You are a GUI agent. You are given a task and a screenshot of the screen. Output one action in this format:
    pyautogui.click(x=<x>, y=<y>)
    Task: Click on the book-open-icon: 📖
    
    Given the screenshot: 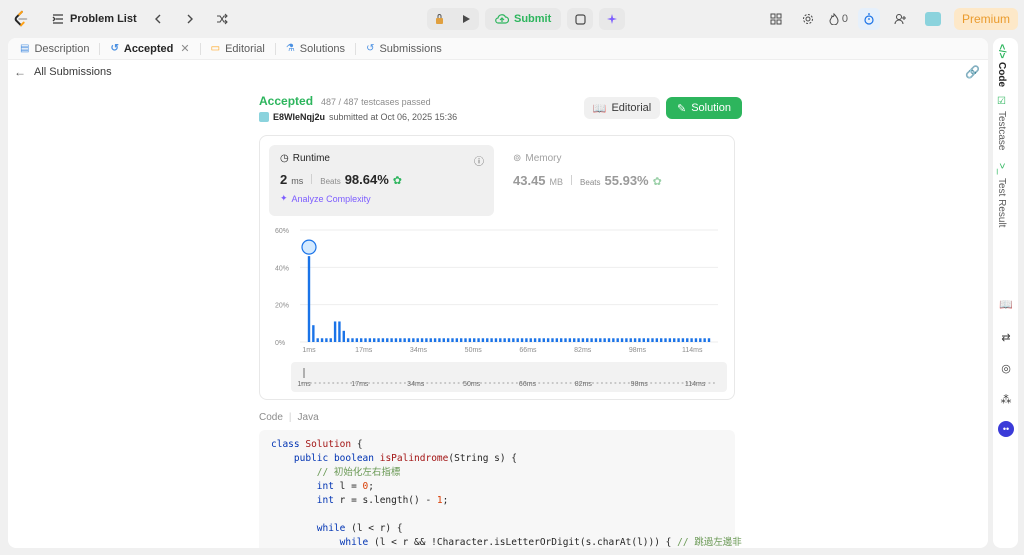 What is the action you would take?
    pyautogui.click(x=1006, y=304)
    